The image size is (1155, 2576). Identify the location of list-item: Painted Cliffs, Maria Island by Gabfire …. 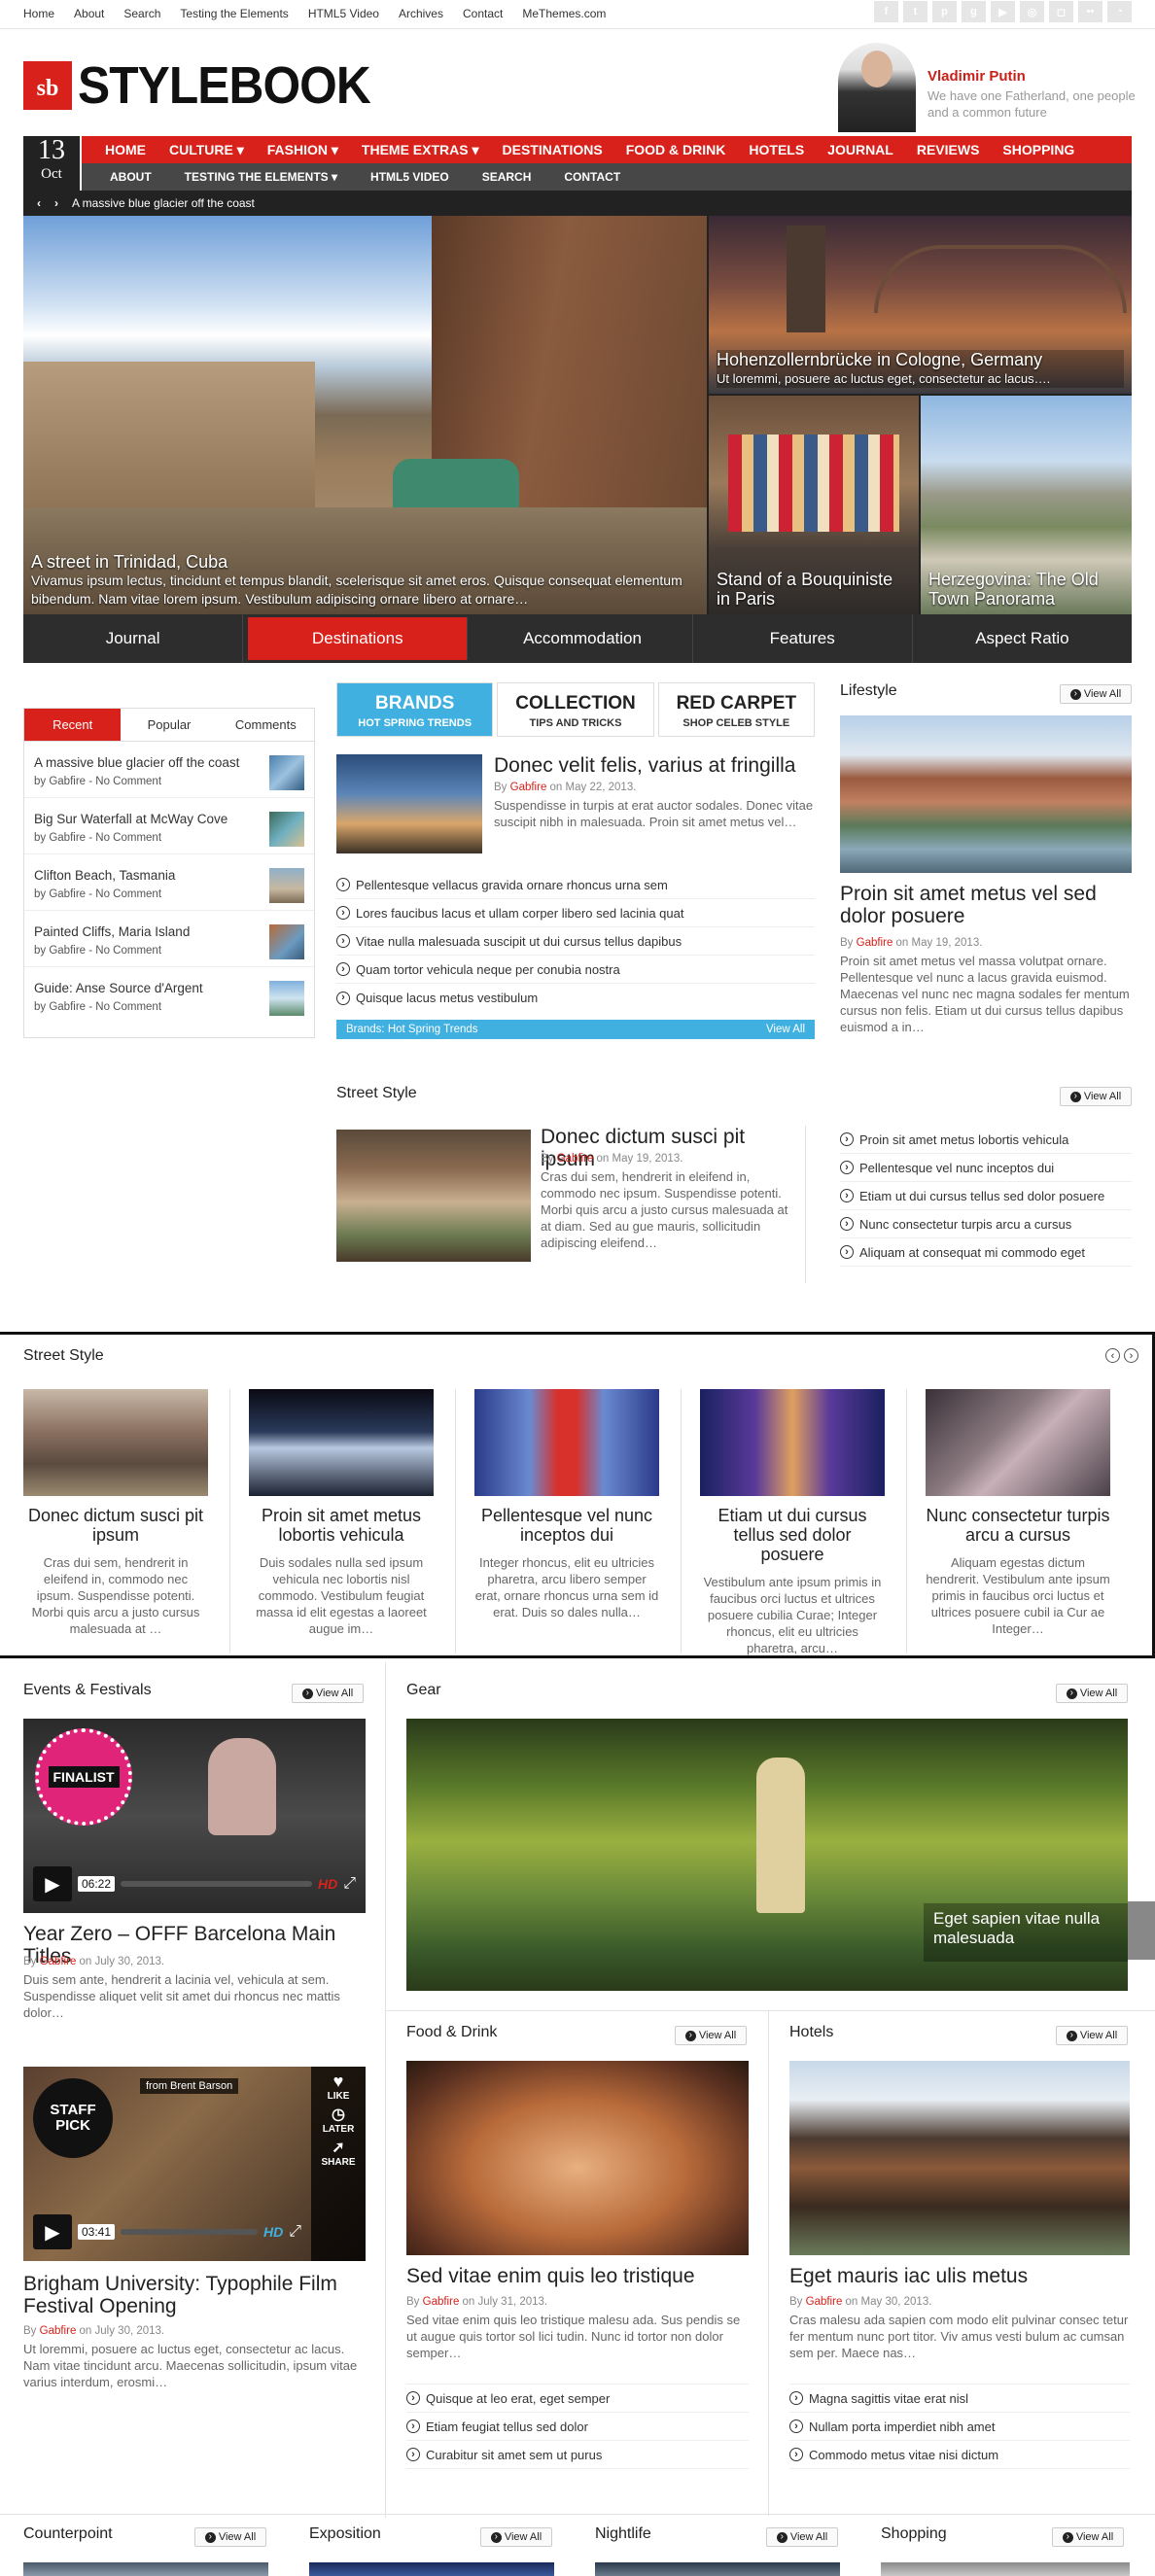
(169, 939).